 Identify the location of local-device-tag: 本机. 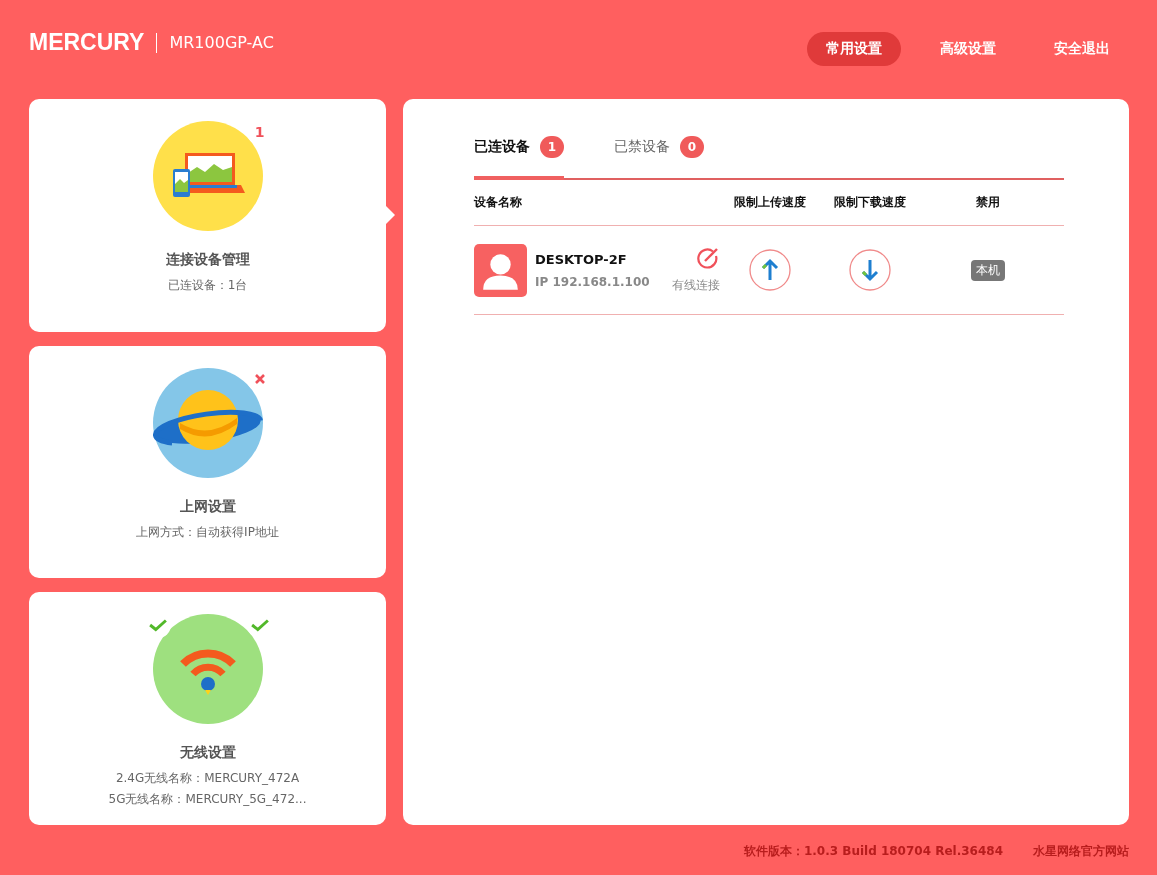
(988, 270).